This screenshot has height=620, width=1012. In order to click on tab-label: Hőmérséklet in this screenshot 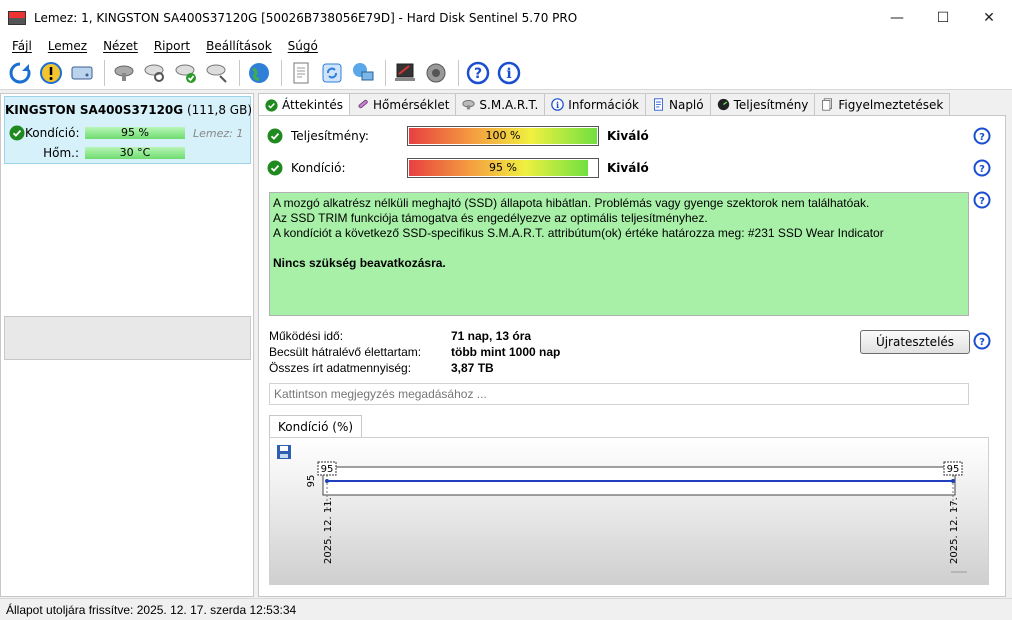, I will do `click(411, 104)`.